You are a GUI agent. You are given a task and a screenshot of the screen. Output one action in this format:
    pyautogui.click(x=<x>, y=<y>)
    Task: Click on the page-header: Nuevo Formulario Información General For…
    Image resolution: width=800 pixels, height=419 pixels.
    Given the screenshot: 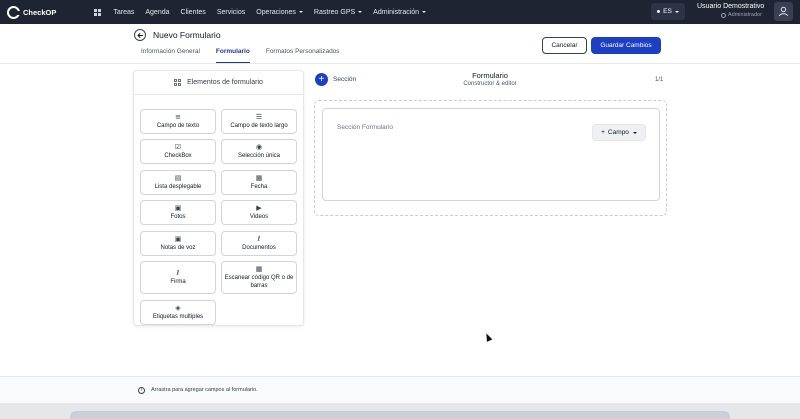 What is the action you would take?
    pyautogui.click(x=400, y=44)
    